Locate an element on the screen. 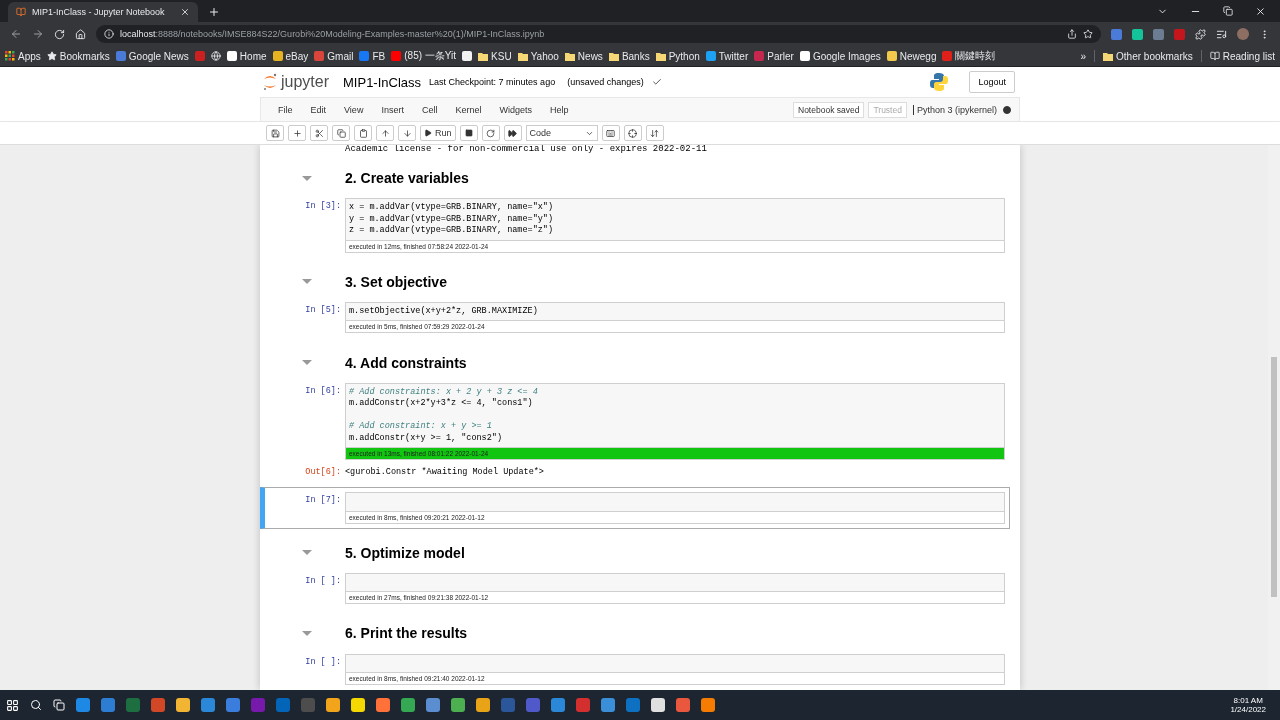 The height and width of the screenshot is (720, 1280). bookmark: Twitter is located at coordinates (727, 56).